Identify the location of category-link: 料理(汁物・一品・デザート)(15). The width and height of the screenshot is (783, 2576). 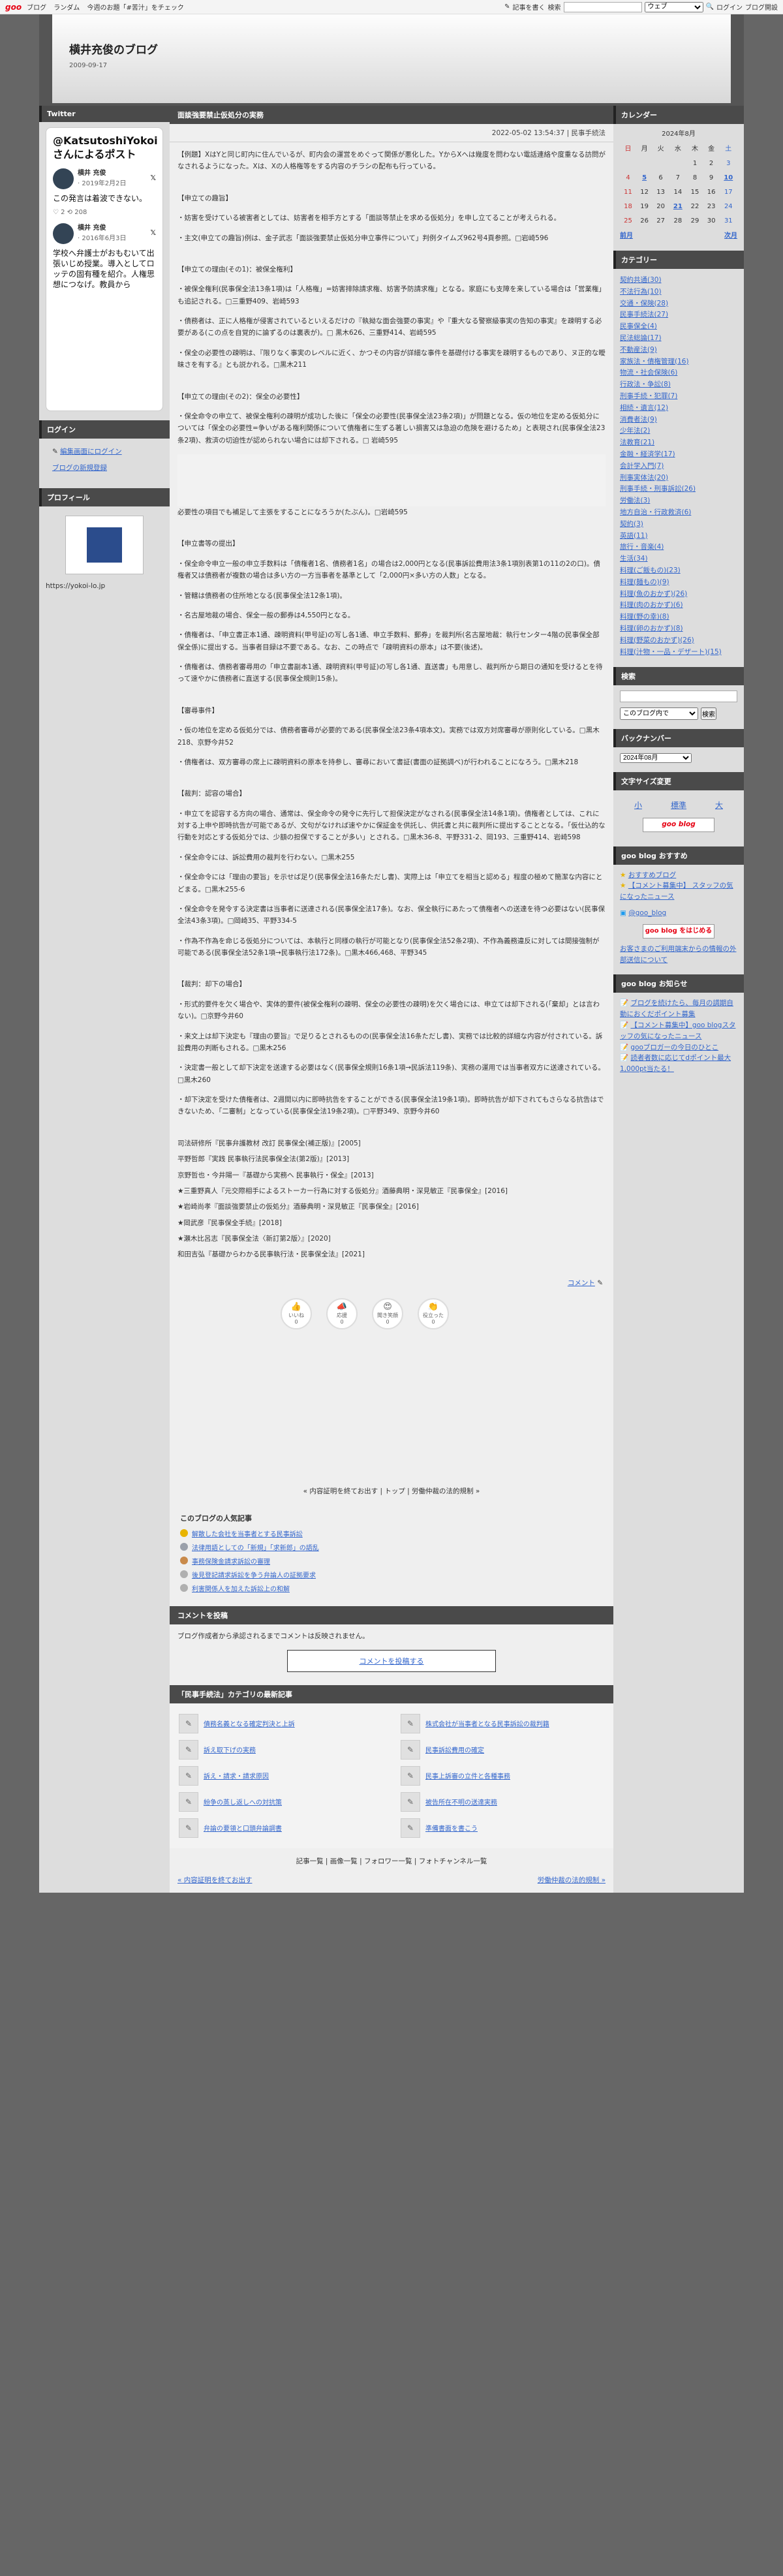
(671, 652).